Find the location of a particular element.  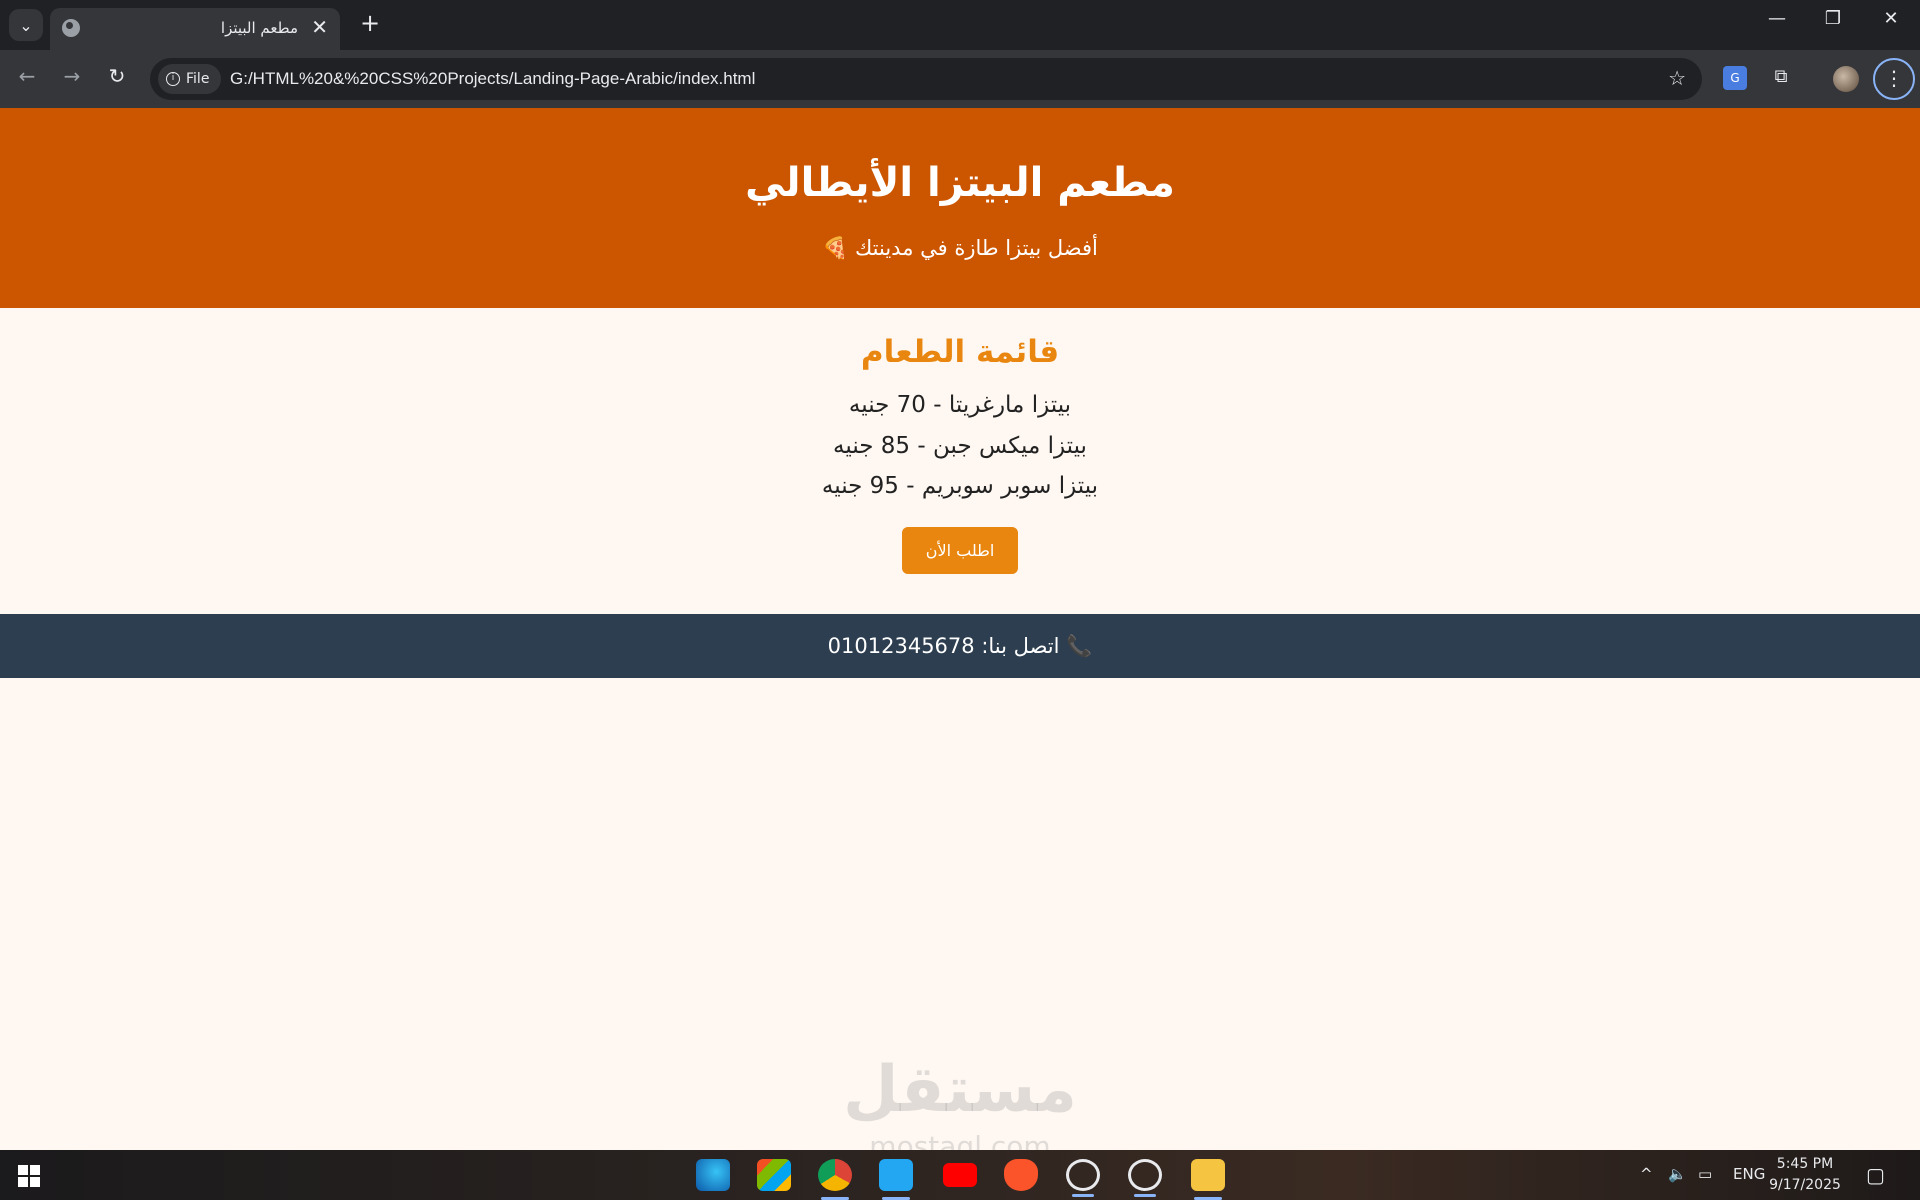

store-icon is located at coordinates (774, 1175).